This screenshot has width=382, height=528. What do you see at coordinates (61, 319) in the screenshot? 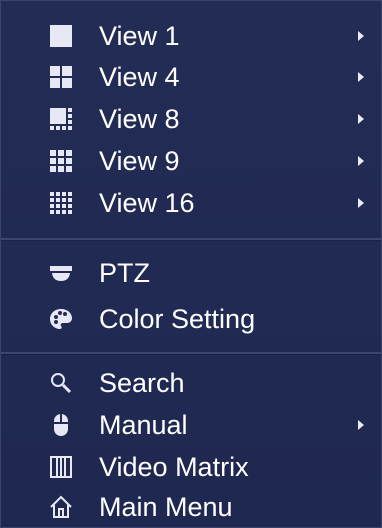
I see `palette-icon` at bounding box center [61, 319].